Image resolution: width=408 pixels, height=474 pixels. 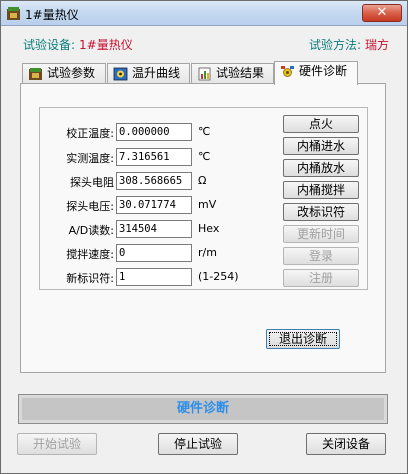 I want to click on start-test-button: 开始试验, so click(x=57, y=444).